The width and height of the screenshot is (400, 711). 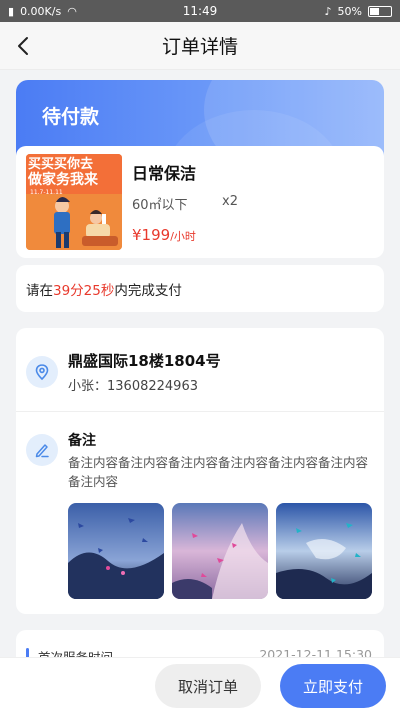 I want to click on wifi-icon: ◠, so click(x=72, y=11).